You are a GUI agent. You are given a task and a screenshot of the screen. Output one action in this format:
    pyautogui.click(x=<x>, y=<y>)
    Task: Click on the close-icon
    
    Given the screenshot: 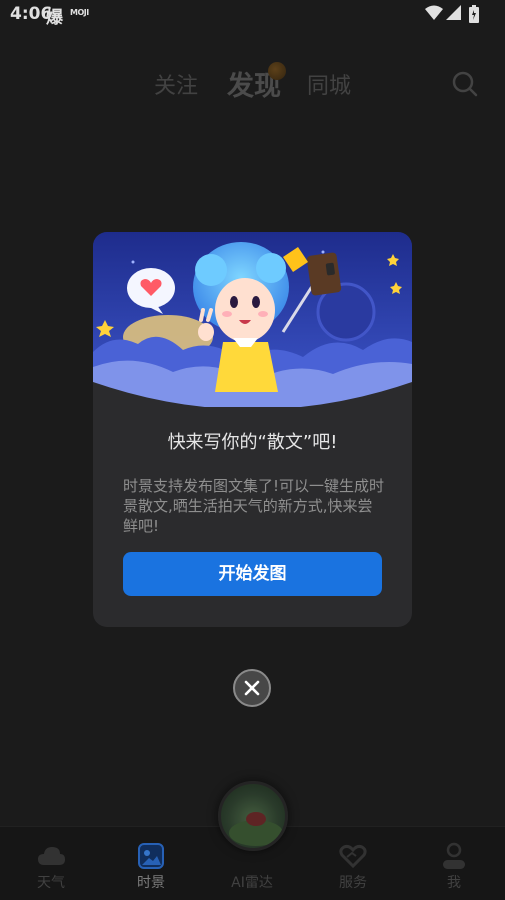 What is the action you would take?
    pyautogui.click(x=252, y=688)
    